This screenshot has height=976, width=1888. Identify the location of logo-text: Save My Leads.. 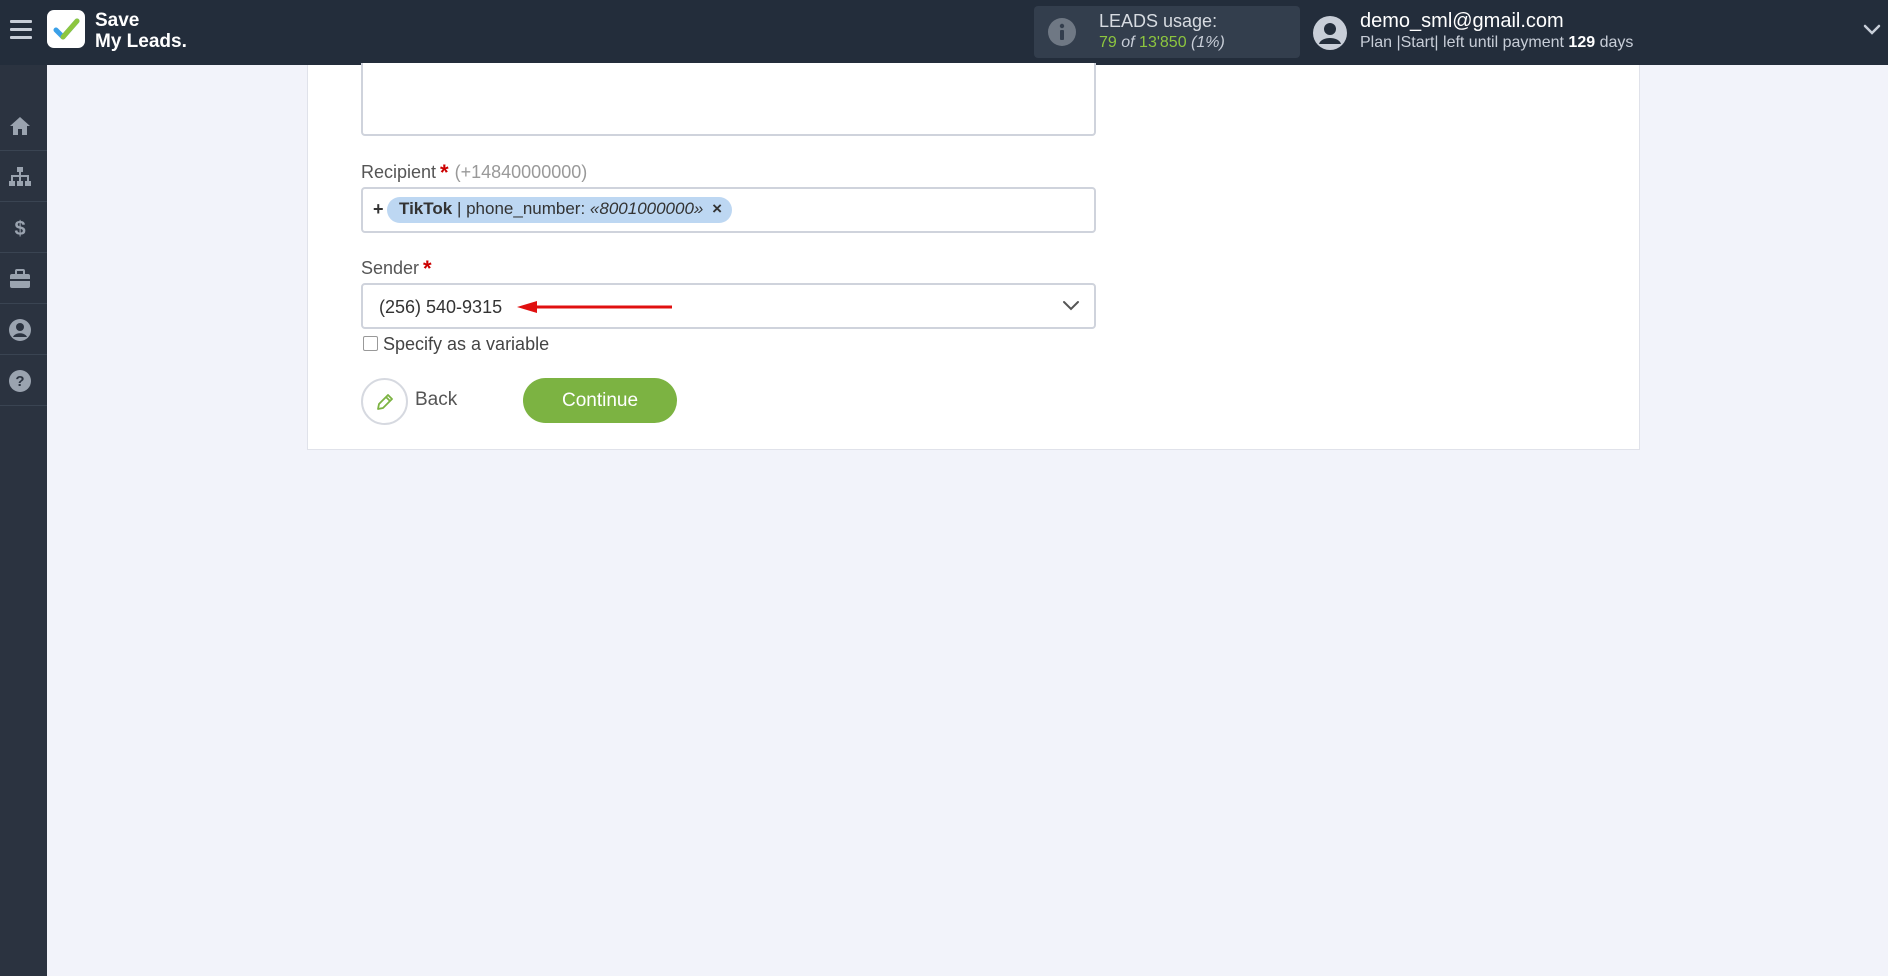
(141, 31).